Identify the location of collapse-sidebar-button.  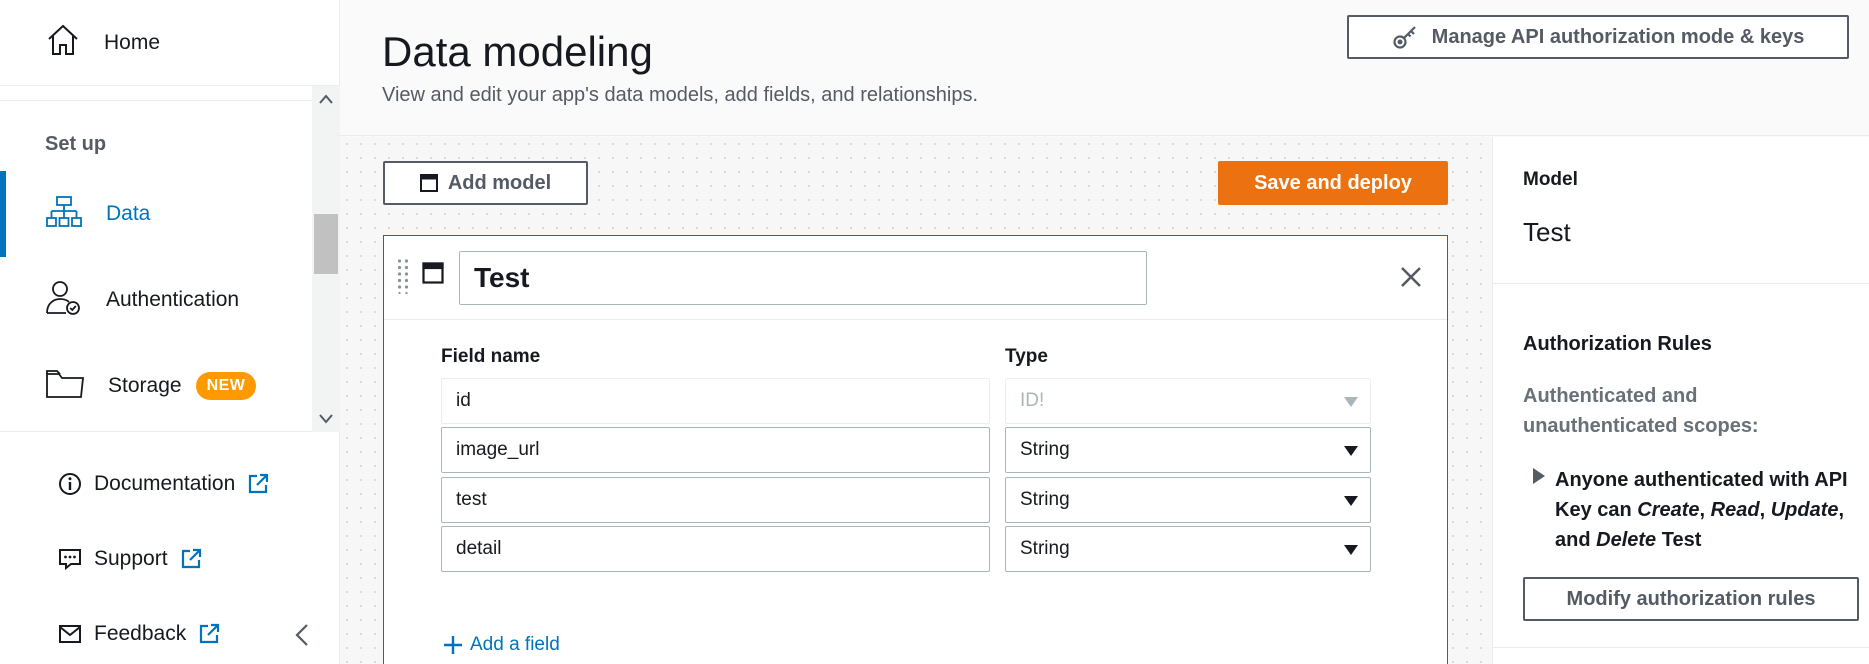
(302, 635).